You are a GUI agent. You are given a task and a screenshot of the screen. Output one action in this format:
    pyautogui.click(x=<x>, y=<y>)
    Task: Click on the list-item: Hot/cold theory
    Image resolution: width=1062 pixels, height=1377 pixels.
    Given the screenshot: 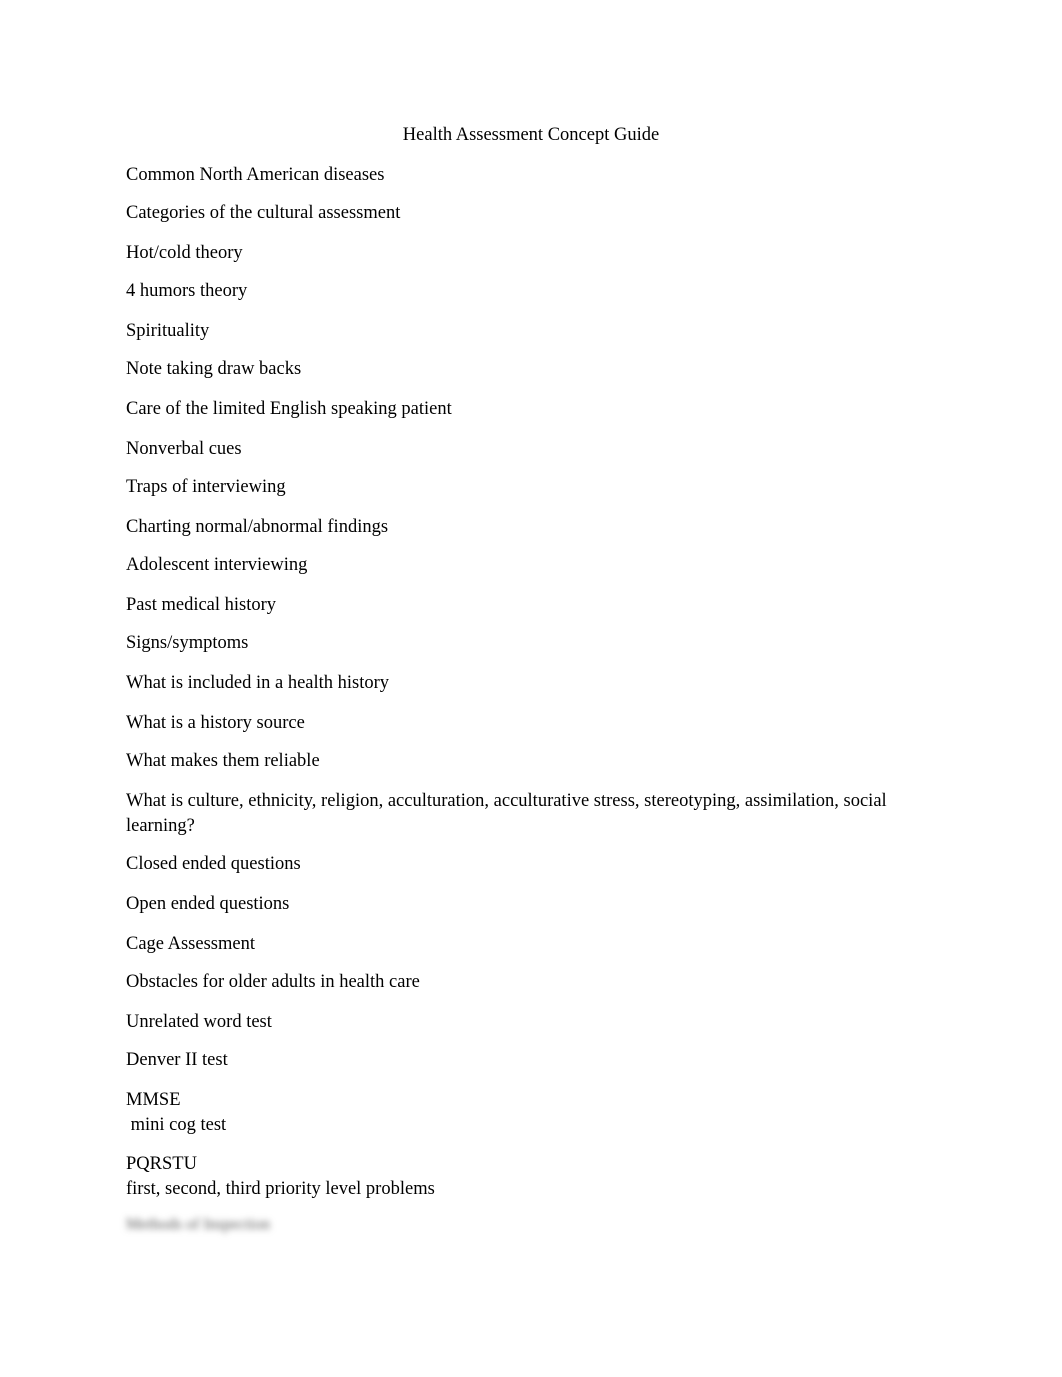 What is the action you would take?
    pyautogui.click(x=184, y=253)
    